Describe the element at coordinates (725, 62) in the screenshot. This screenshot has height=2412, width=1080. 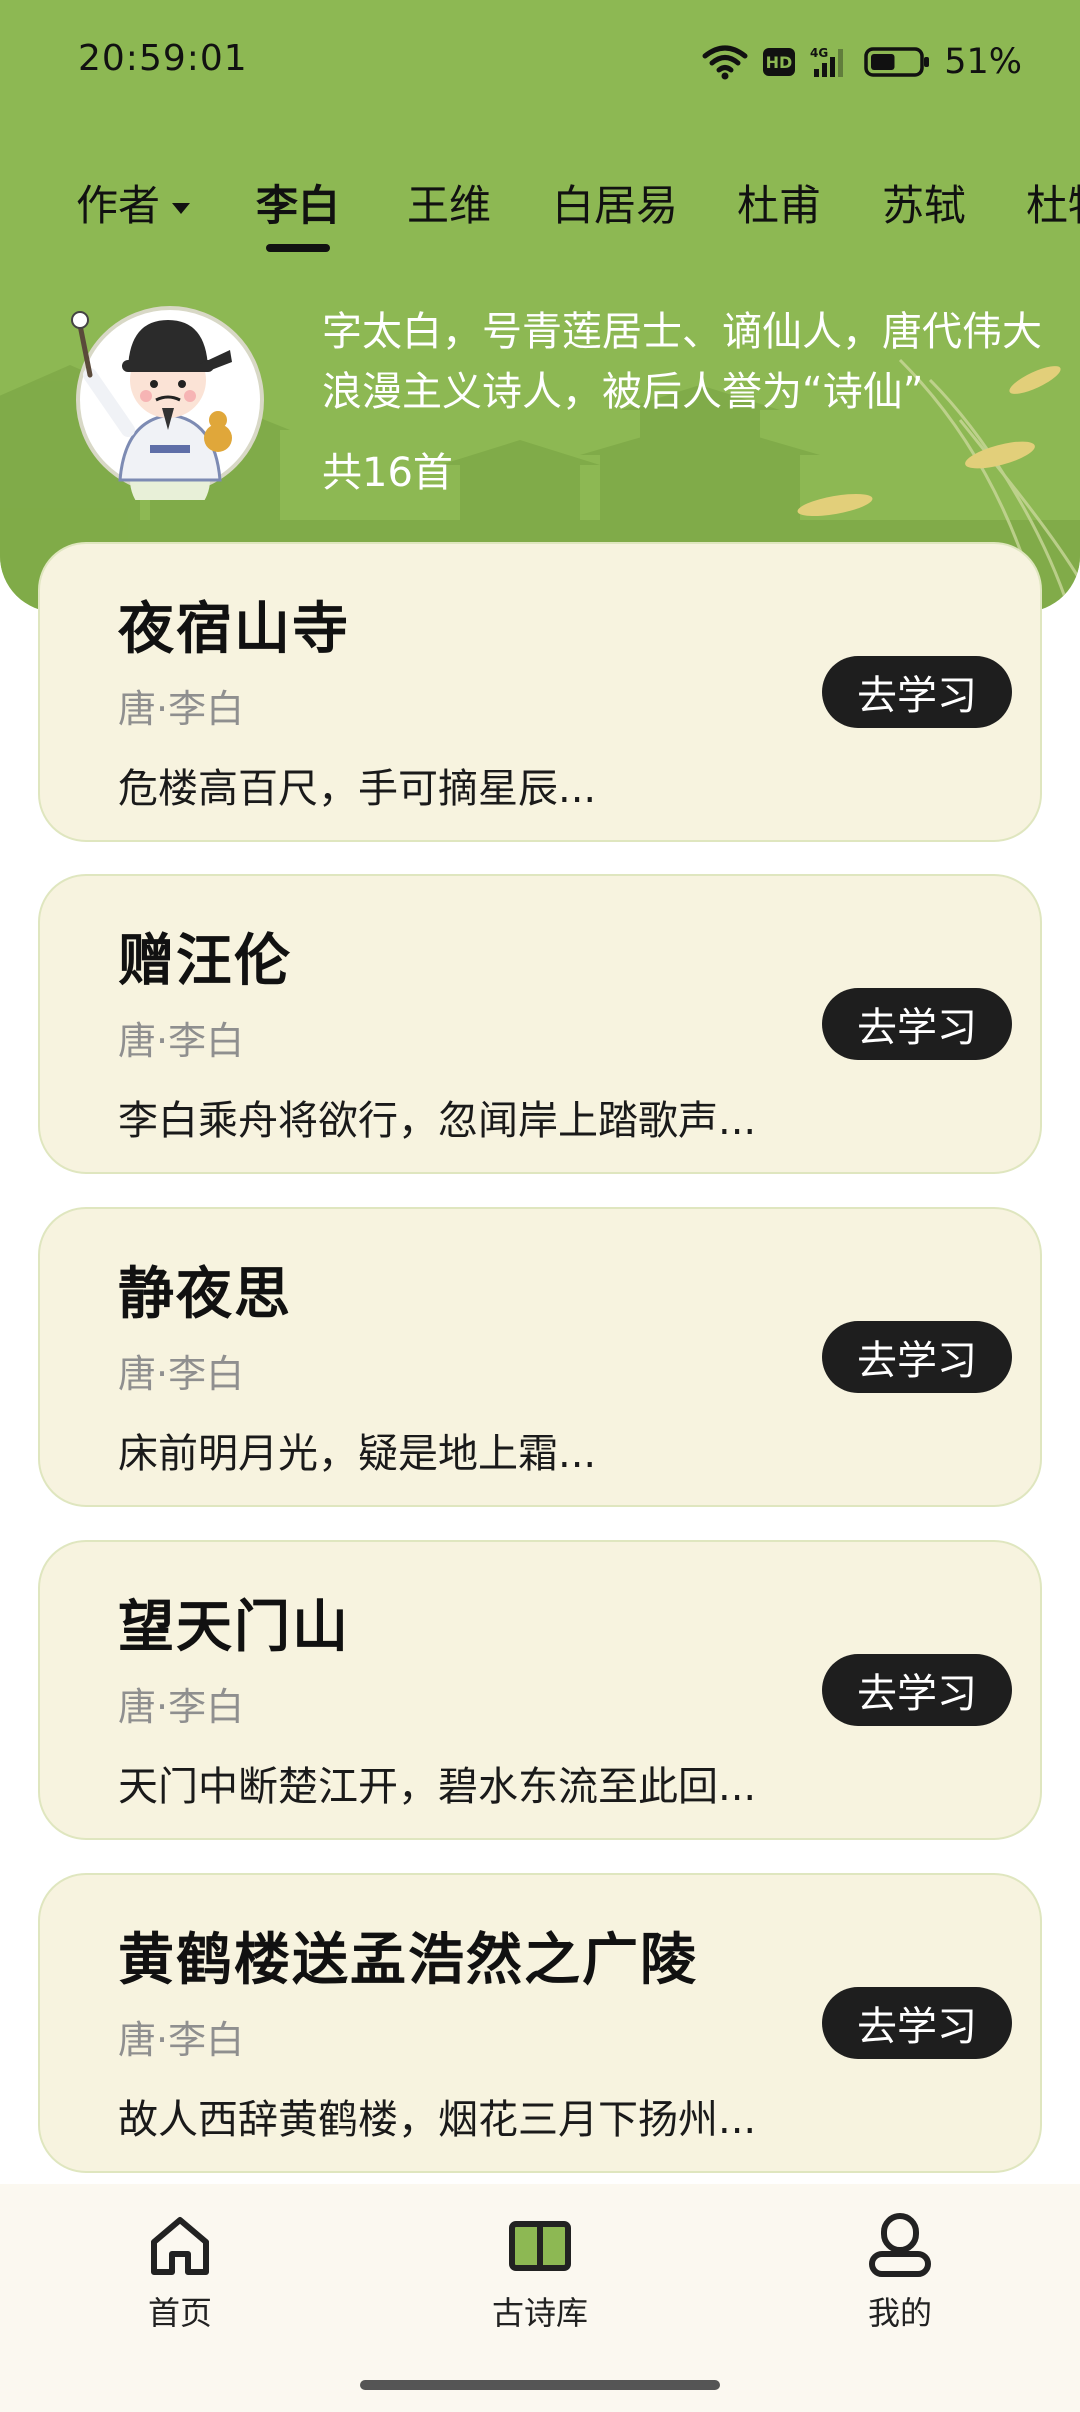
I see `wifi-icon` at that location.